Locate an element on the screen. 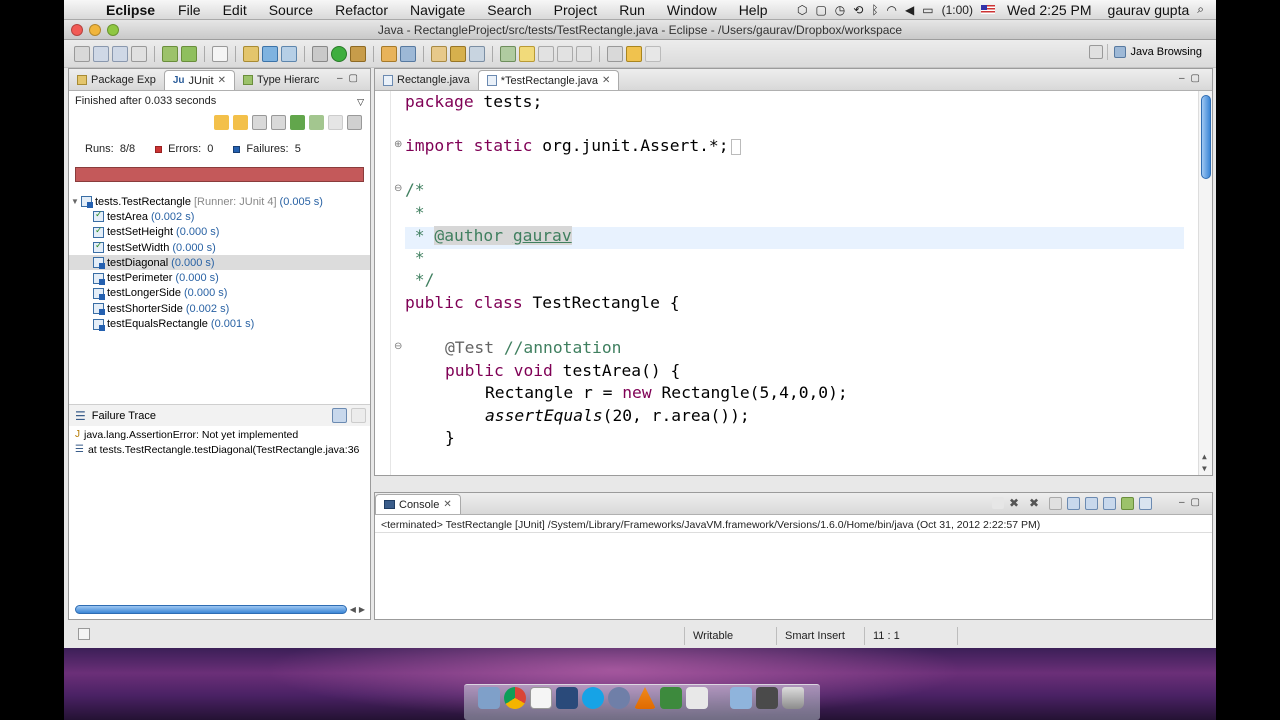 Image resolution: width=1280 pixels, height=720 pixels. menu-edit: Edit is located at coordinates (235, 10).